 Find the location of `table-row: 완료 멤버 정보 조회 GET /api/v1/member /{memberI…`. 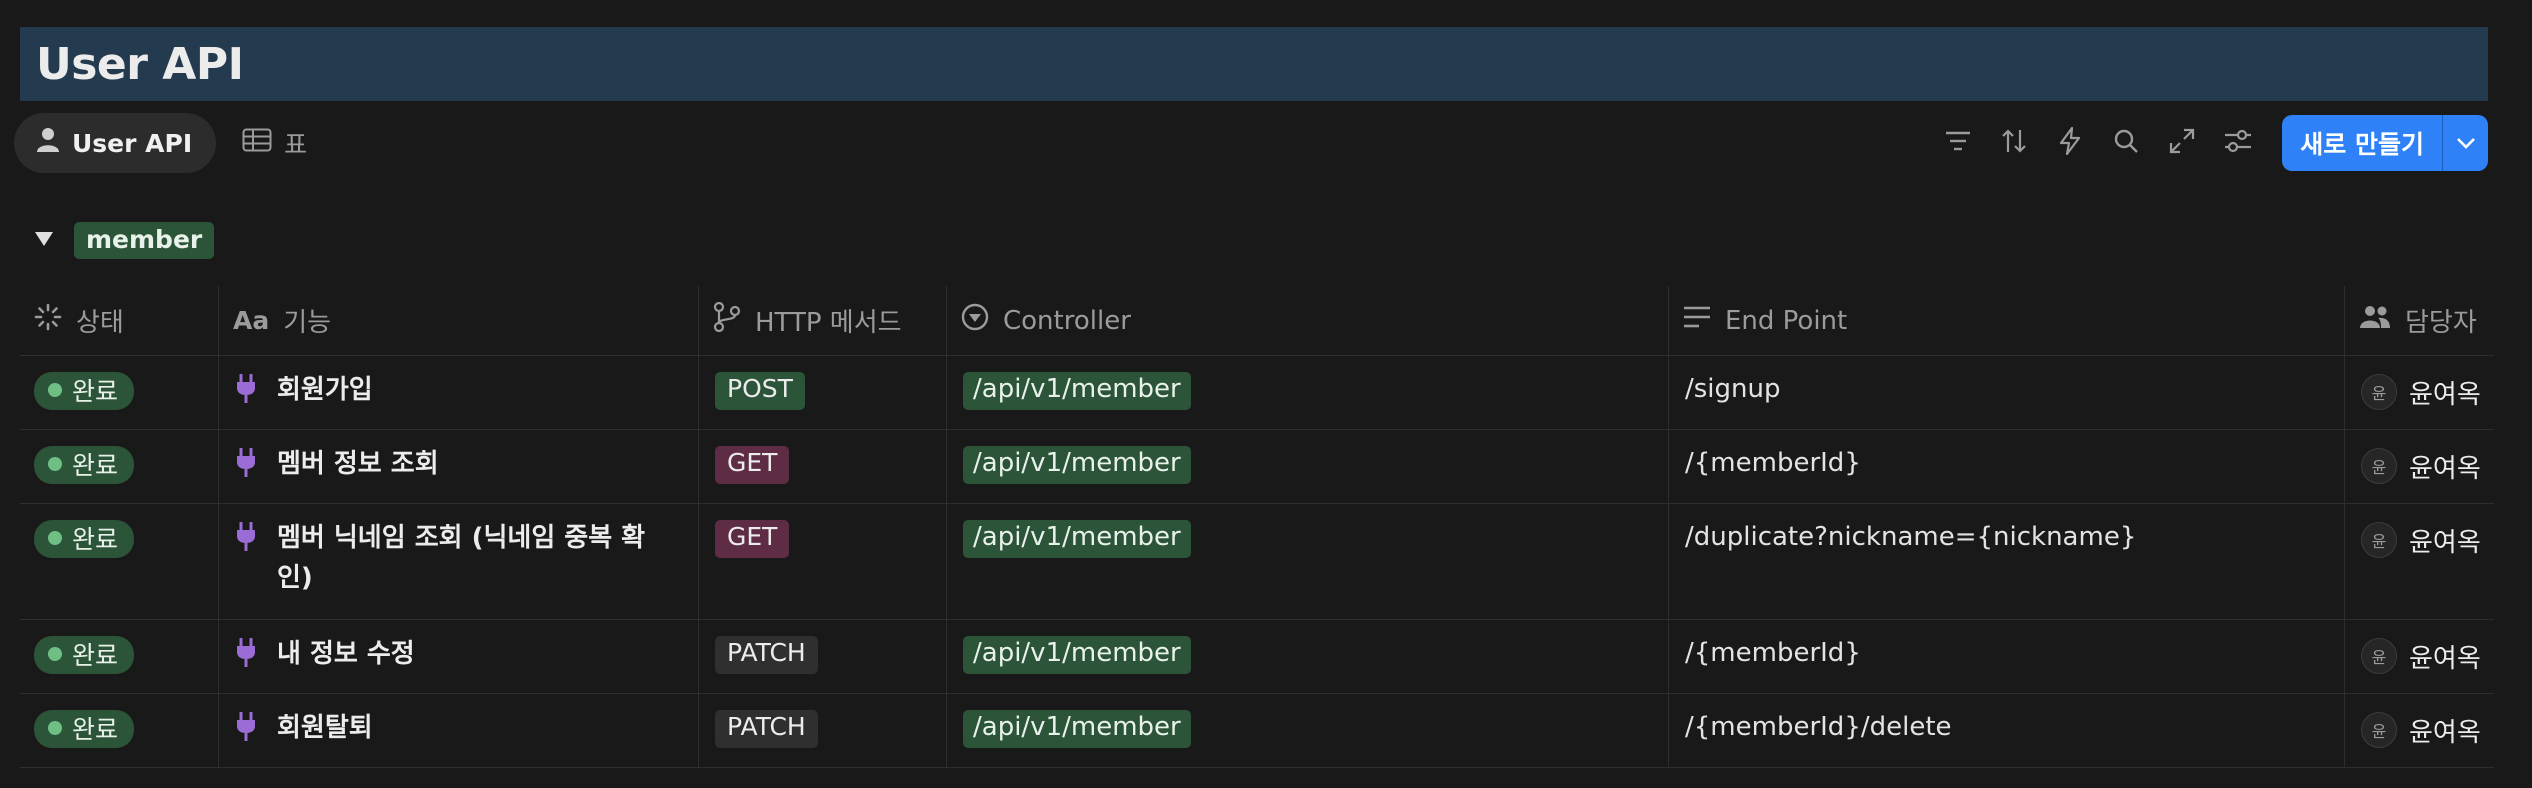

table-row: 완료 멤버 정보 조회 GET /api/v1/member /{memberI… is located at coordinates (1257, 467).